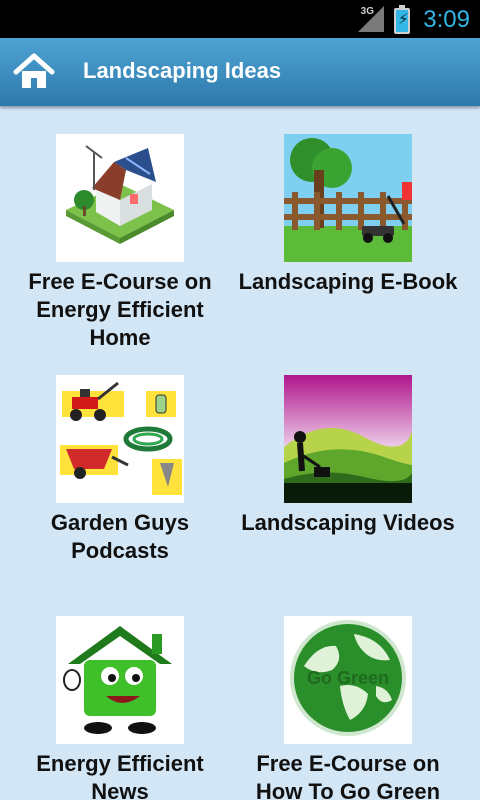  I want to click on grid-item-label: Free E-Course on Energy Efficient Home, so click(120, 309).